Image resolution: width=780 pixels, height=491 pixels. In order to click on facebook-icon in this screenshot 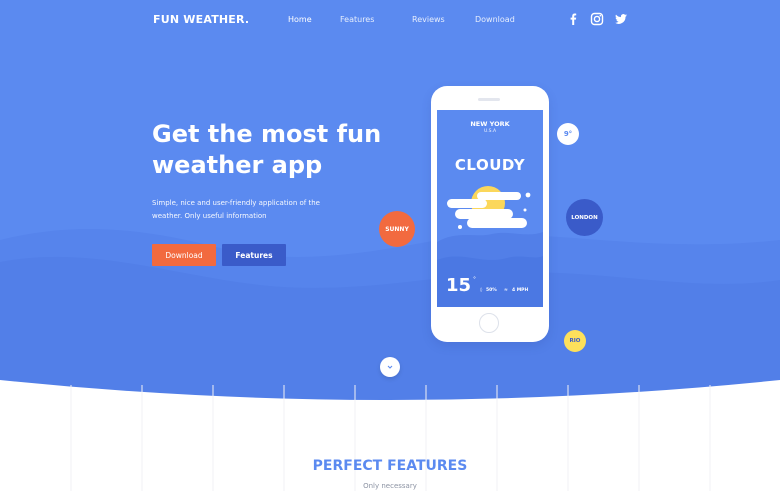, I will do `click(573, 19)`.